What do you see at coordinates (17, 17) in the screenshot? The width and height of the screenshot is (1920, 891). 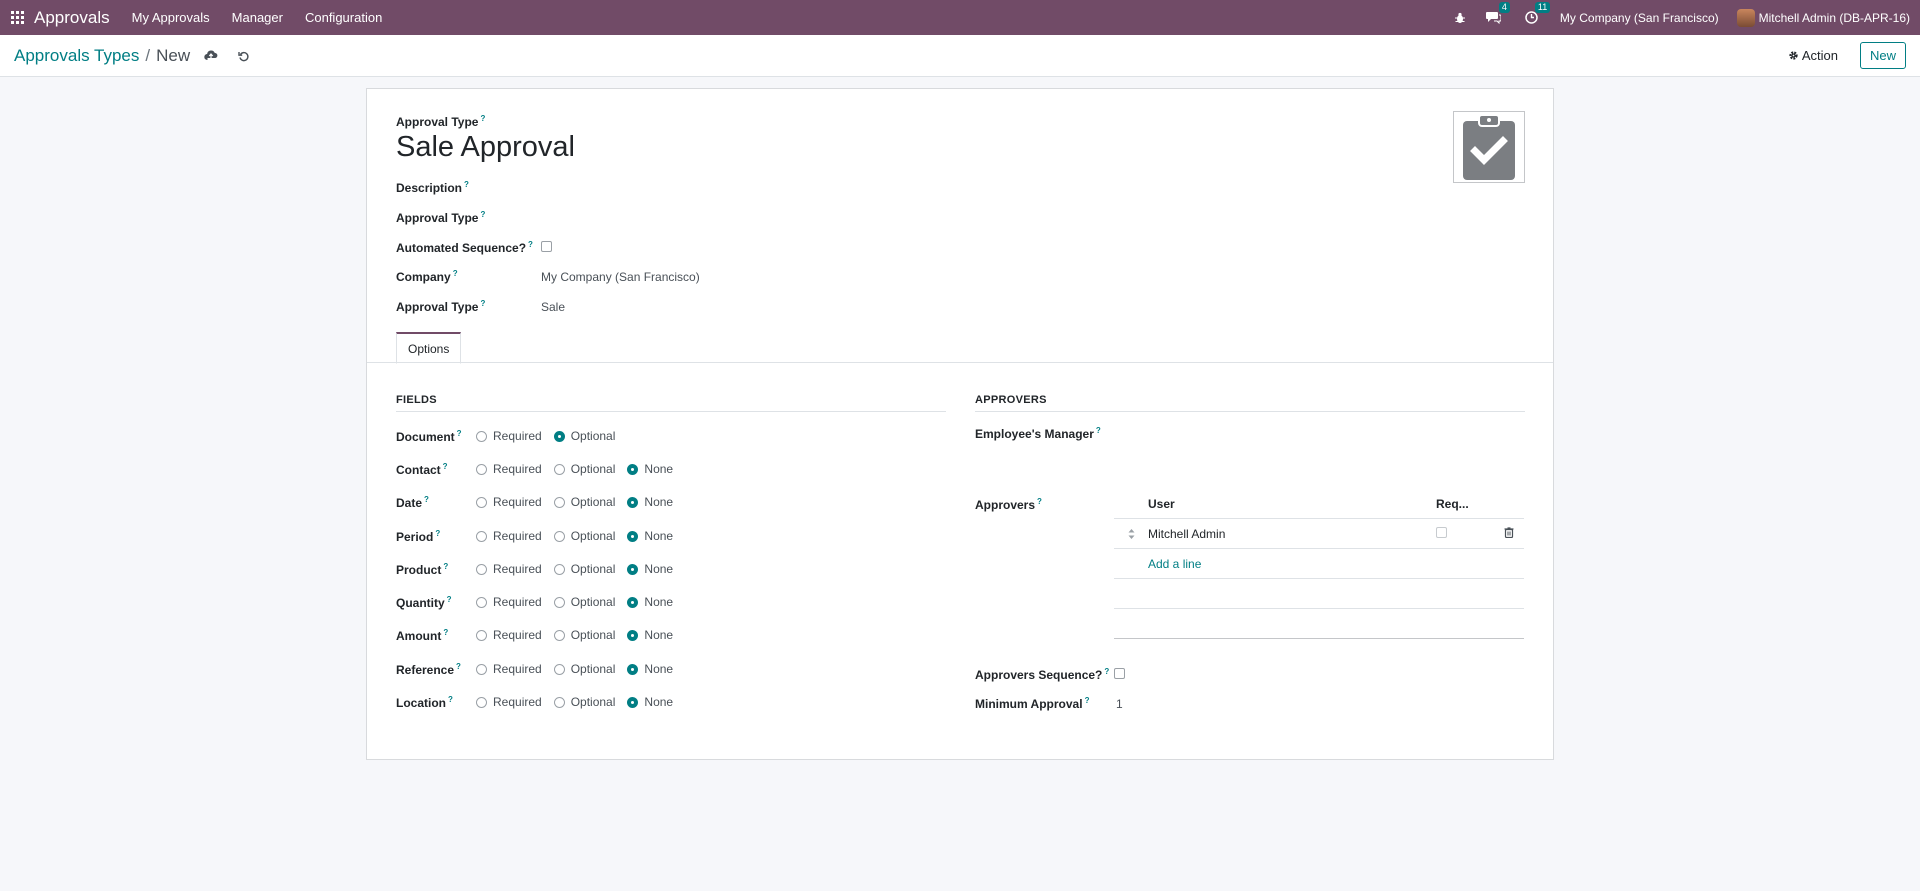 I see `apps-menu-icon` at bounding box center [17, 17].